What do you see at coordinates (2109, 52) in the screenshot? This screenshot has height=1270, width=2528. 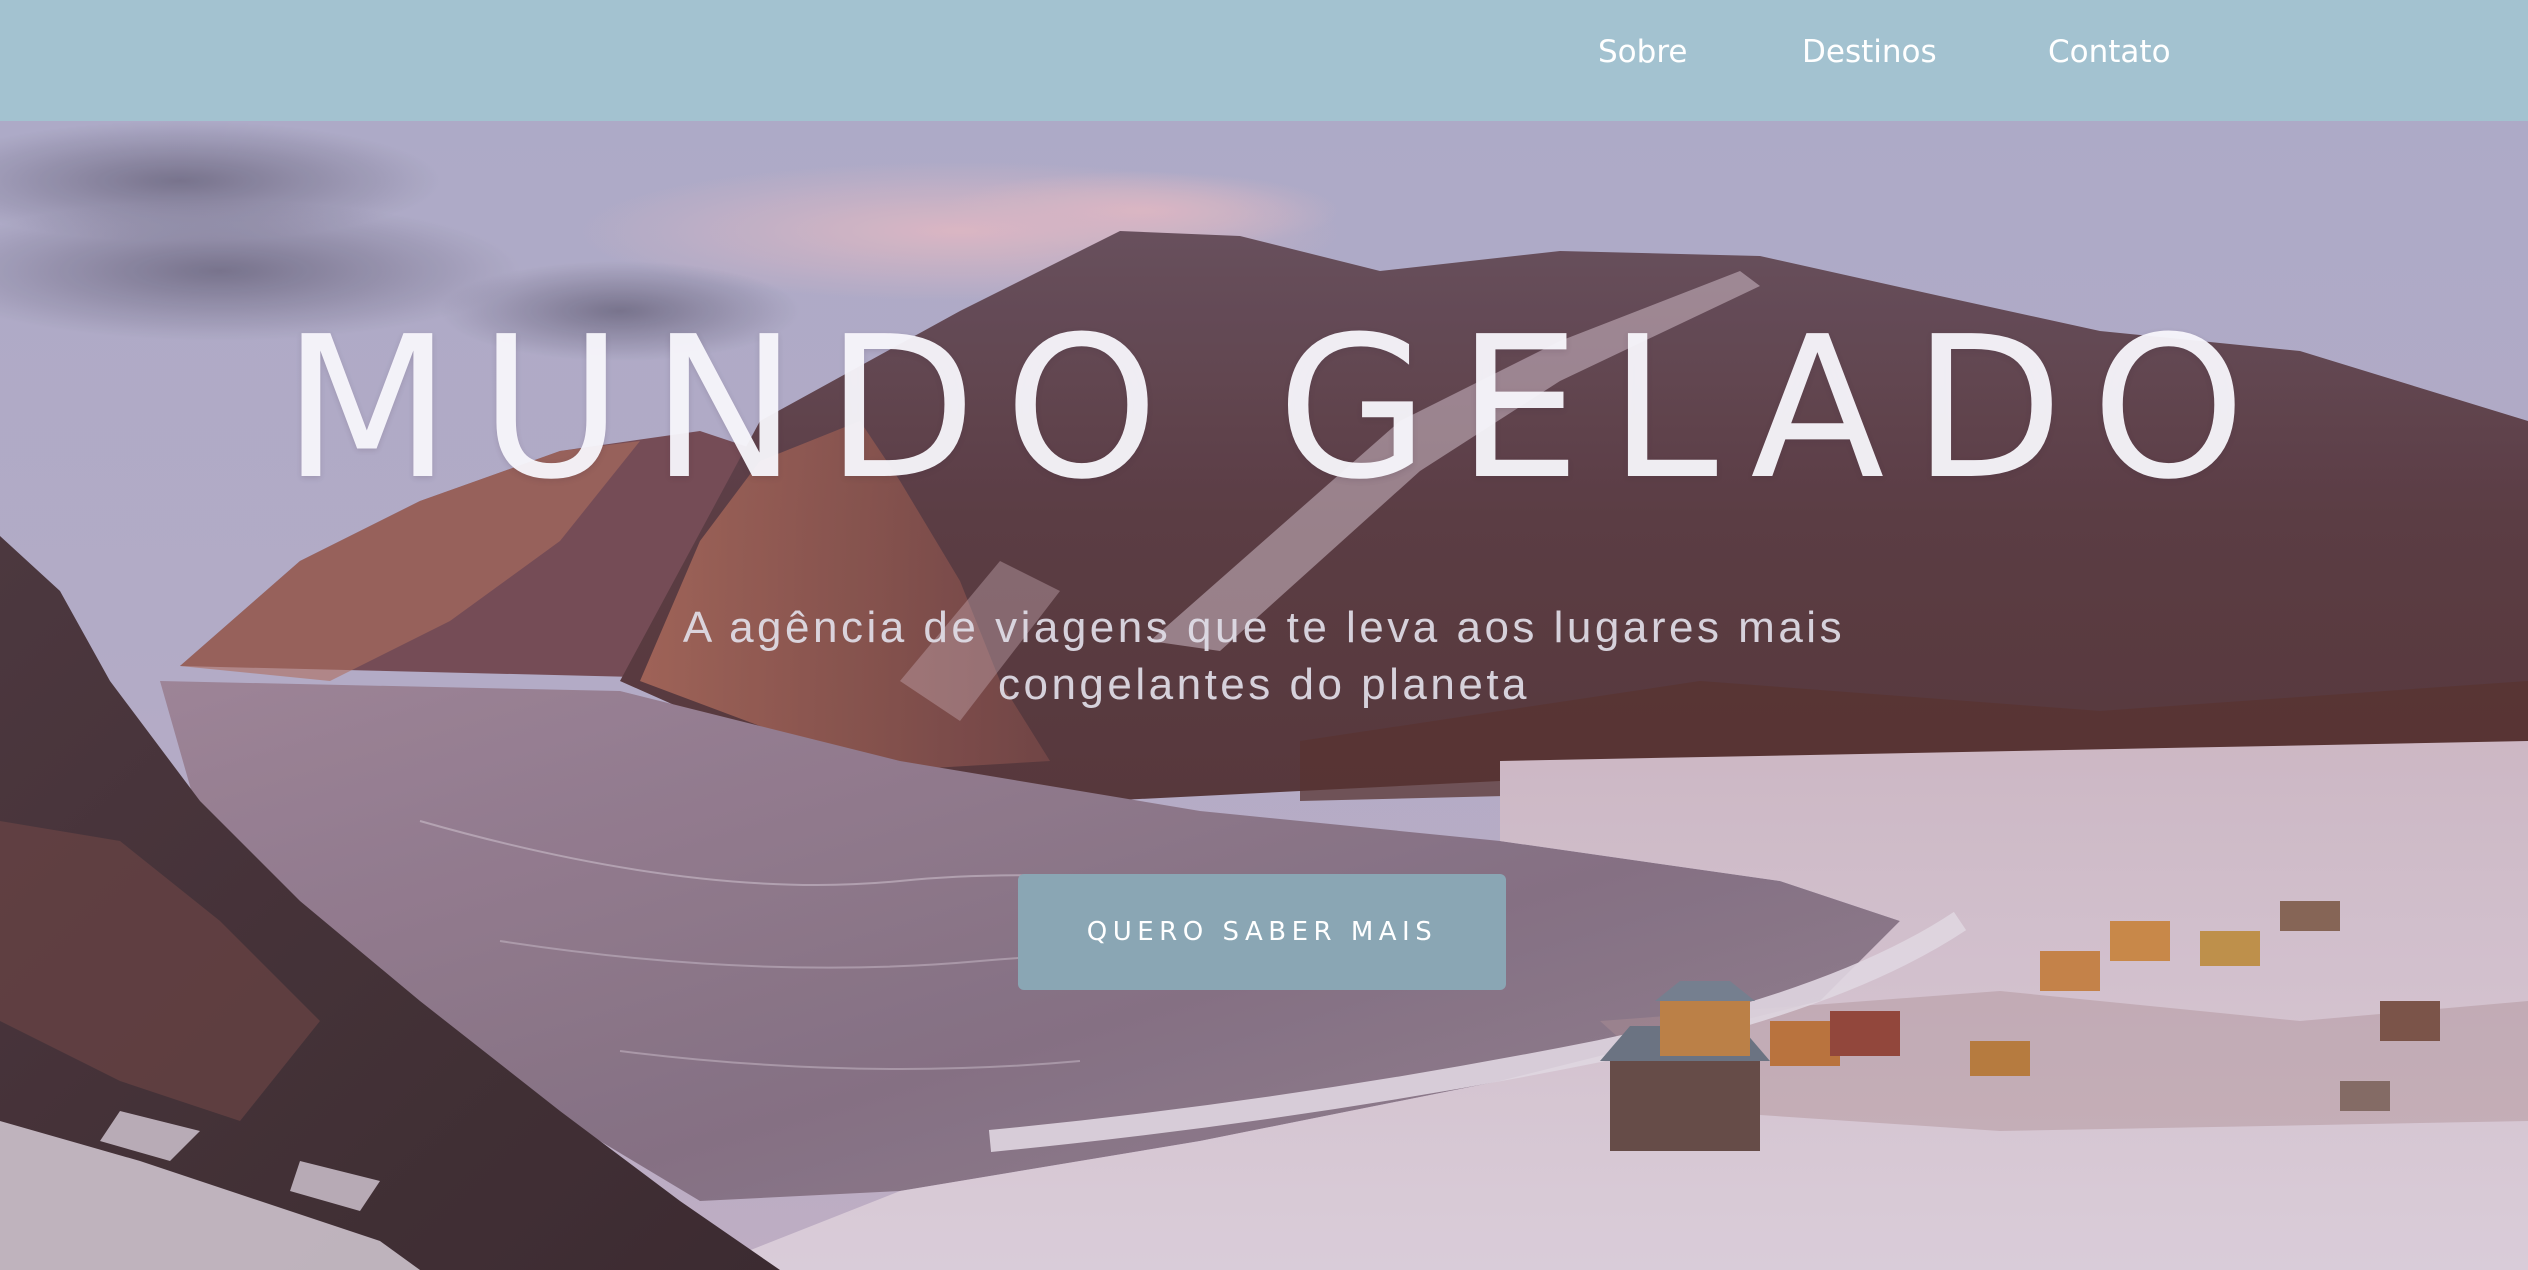 I see `nav-link-contato: Contato` at bounding box center [2109, 52].